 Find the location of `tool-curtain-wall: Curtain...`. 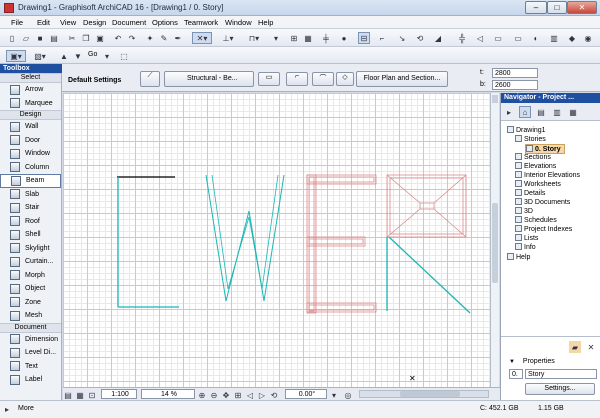

tool-curtain-wall: Curtain... is located at coordinates (30, 262).